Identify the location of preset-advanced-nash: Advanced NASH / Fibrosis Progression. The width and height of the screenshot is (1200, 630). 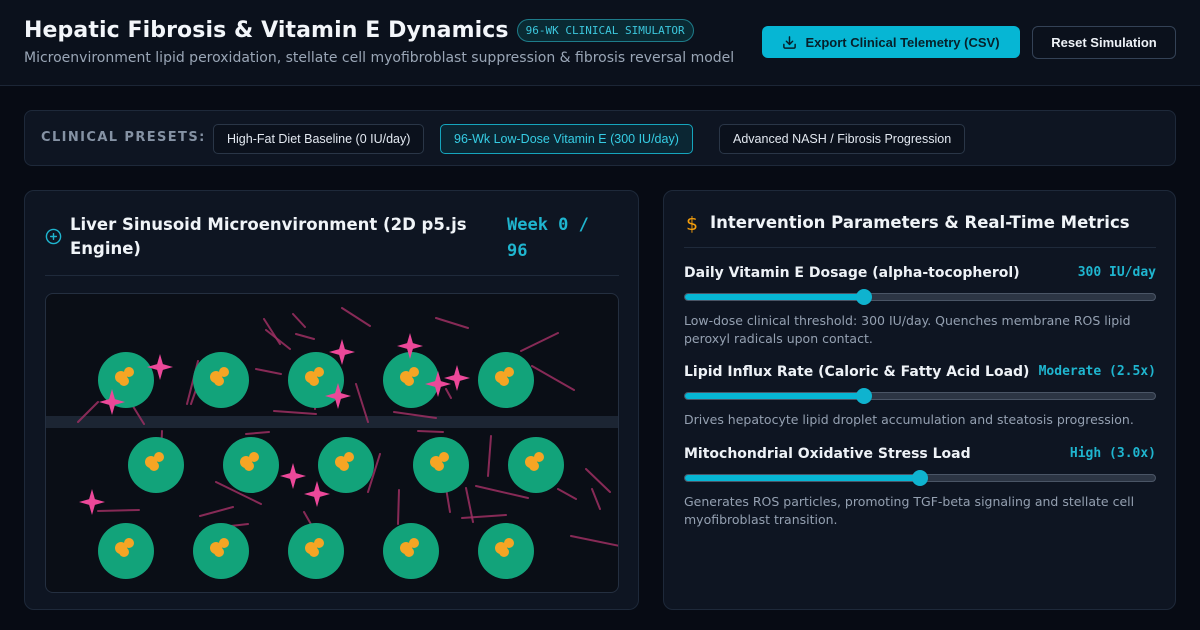
(842, 139).